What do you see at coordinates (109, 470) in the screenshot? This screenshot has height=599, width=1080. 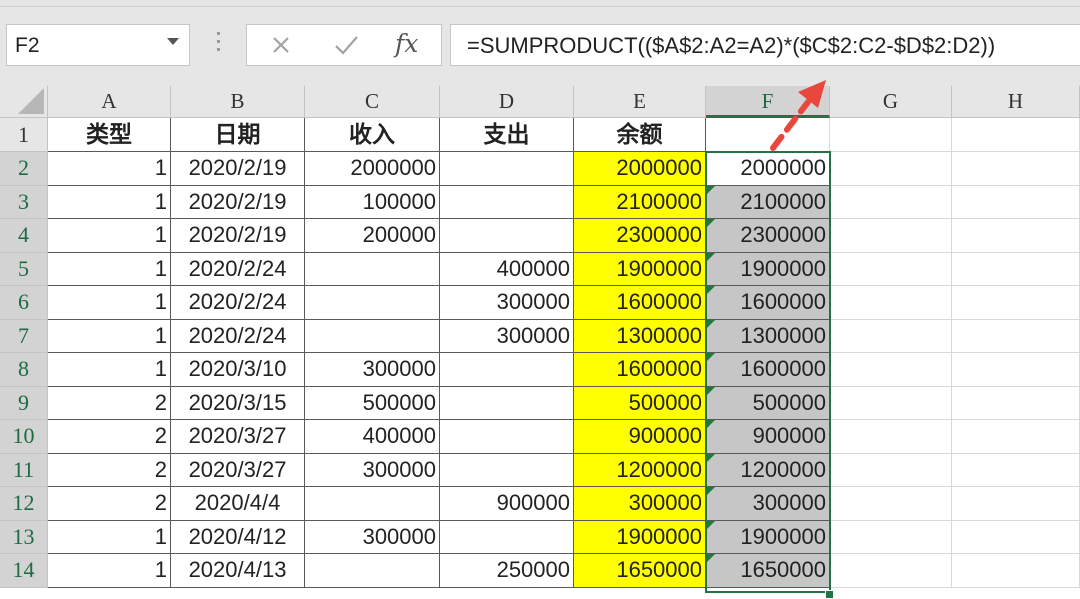 I see `cell-a11: 2` at bounding box center [109, 470].